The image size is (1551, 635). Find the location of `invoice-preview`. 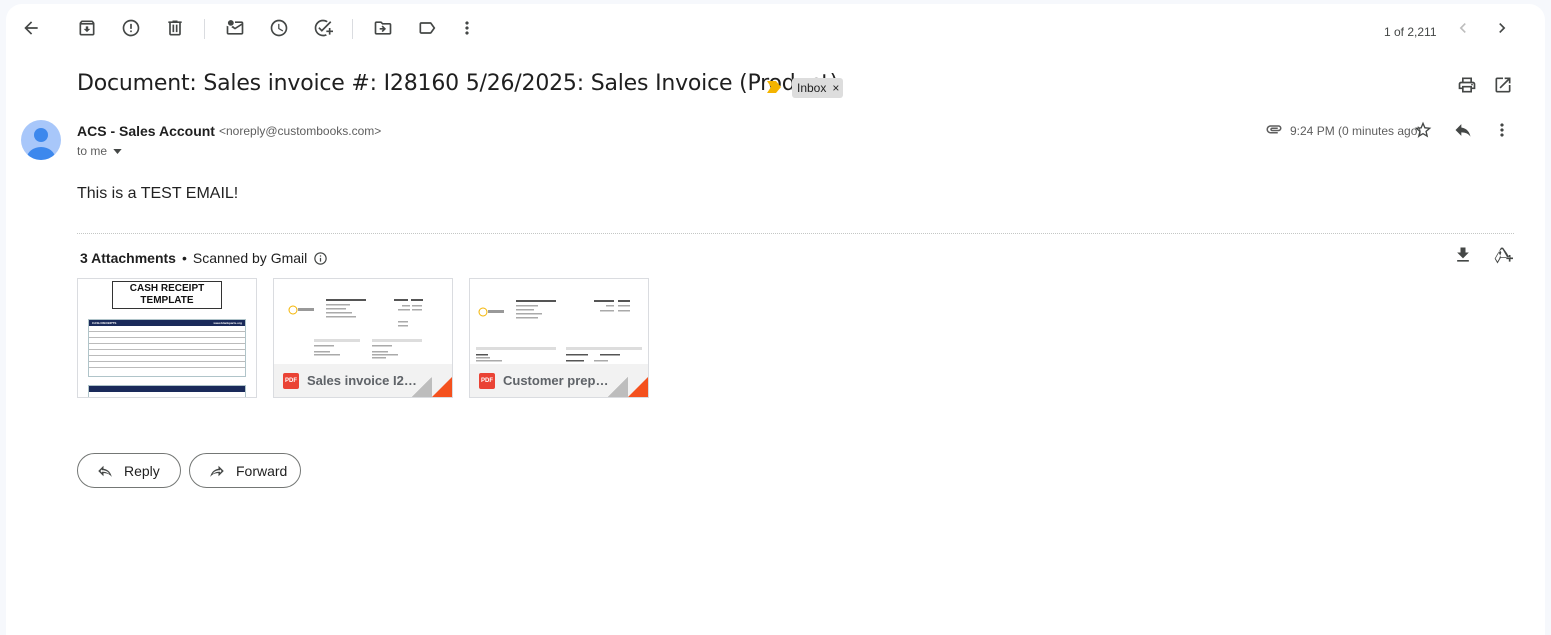

invoice-preview is located at coordinates (355, 329).